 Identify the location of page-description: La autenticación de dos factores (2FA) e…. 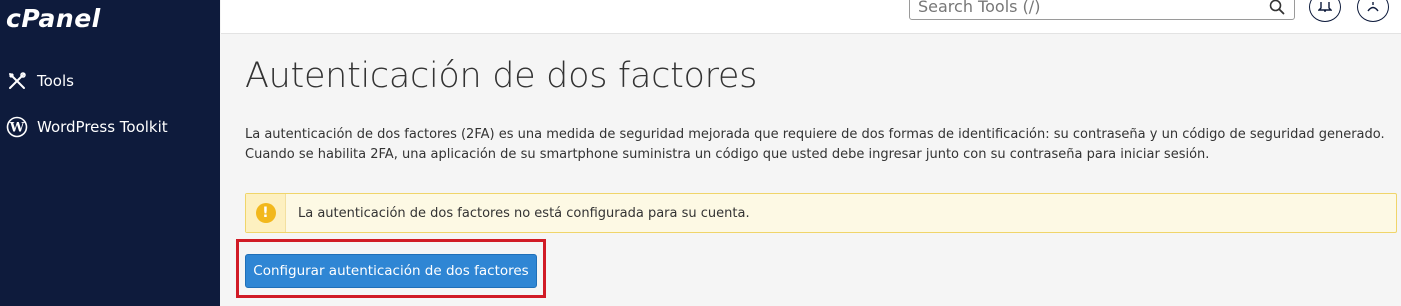
(820, 145).